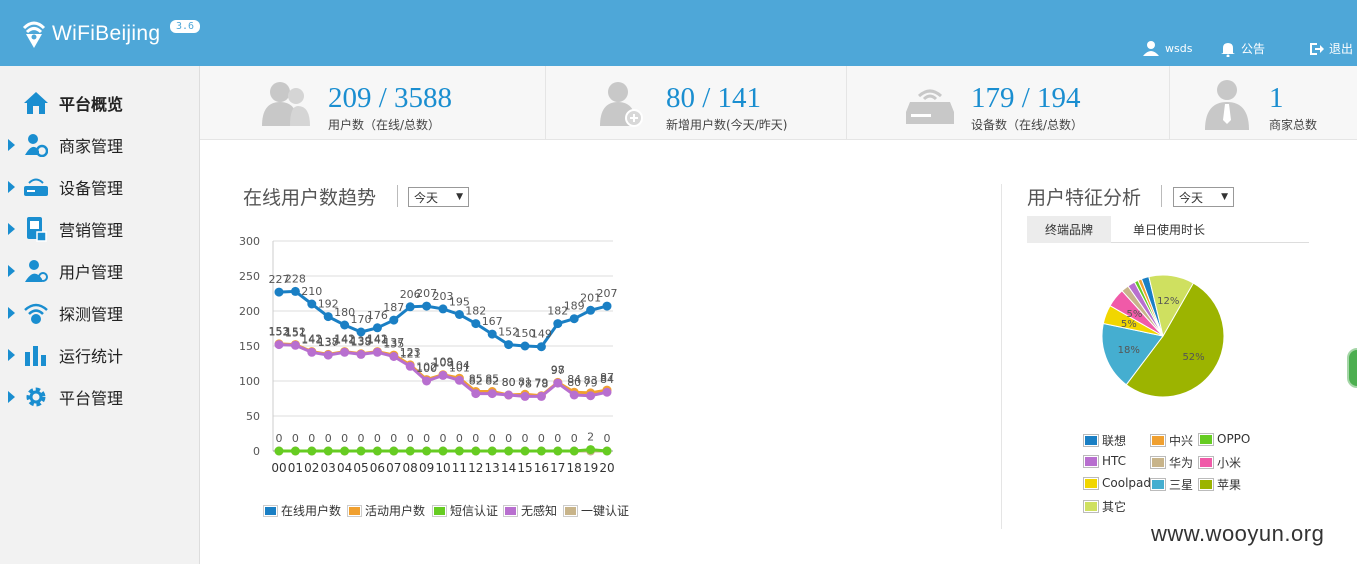 Image resolution: width=1357 pixels, height=564 pixels. Describe the element at coordinates (1161, 196) in the screenshot. I see `title-separator` at that location.